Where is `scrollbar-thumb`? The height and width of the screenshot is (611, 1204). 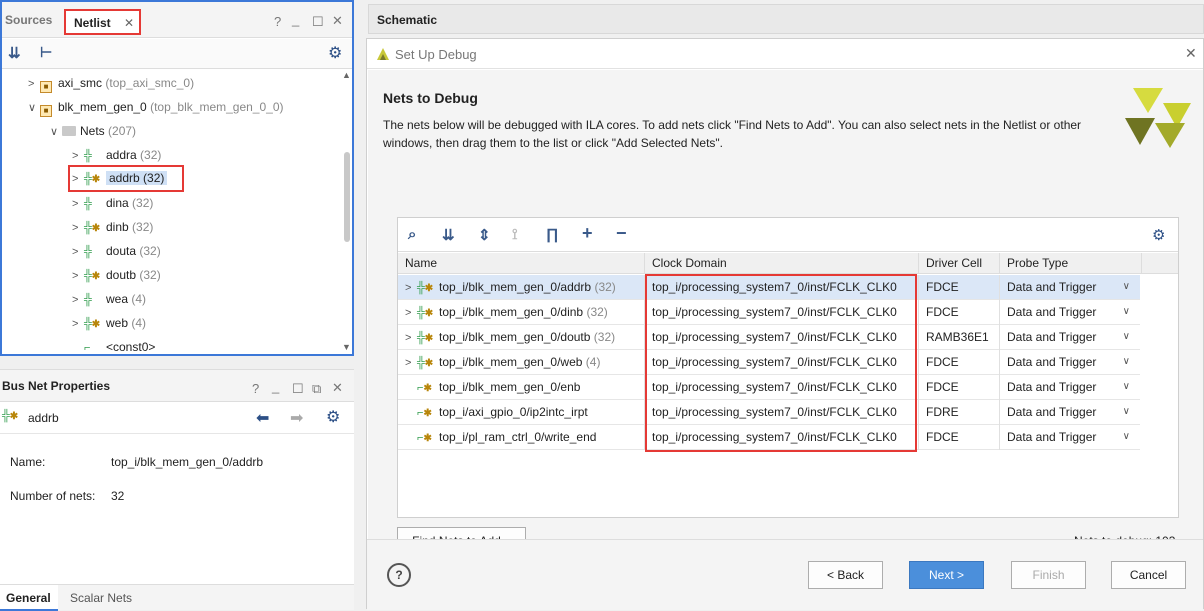 scrollbar-thumb is located at coordinates (347, 197).